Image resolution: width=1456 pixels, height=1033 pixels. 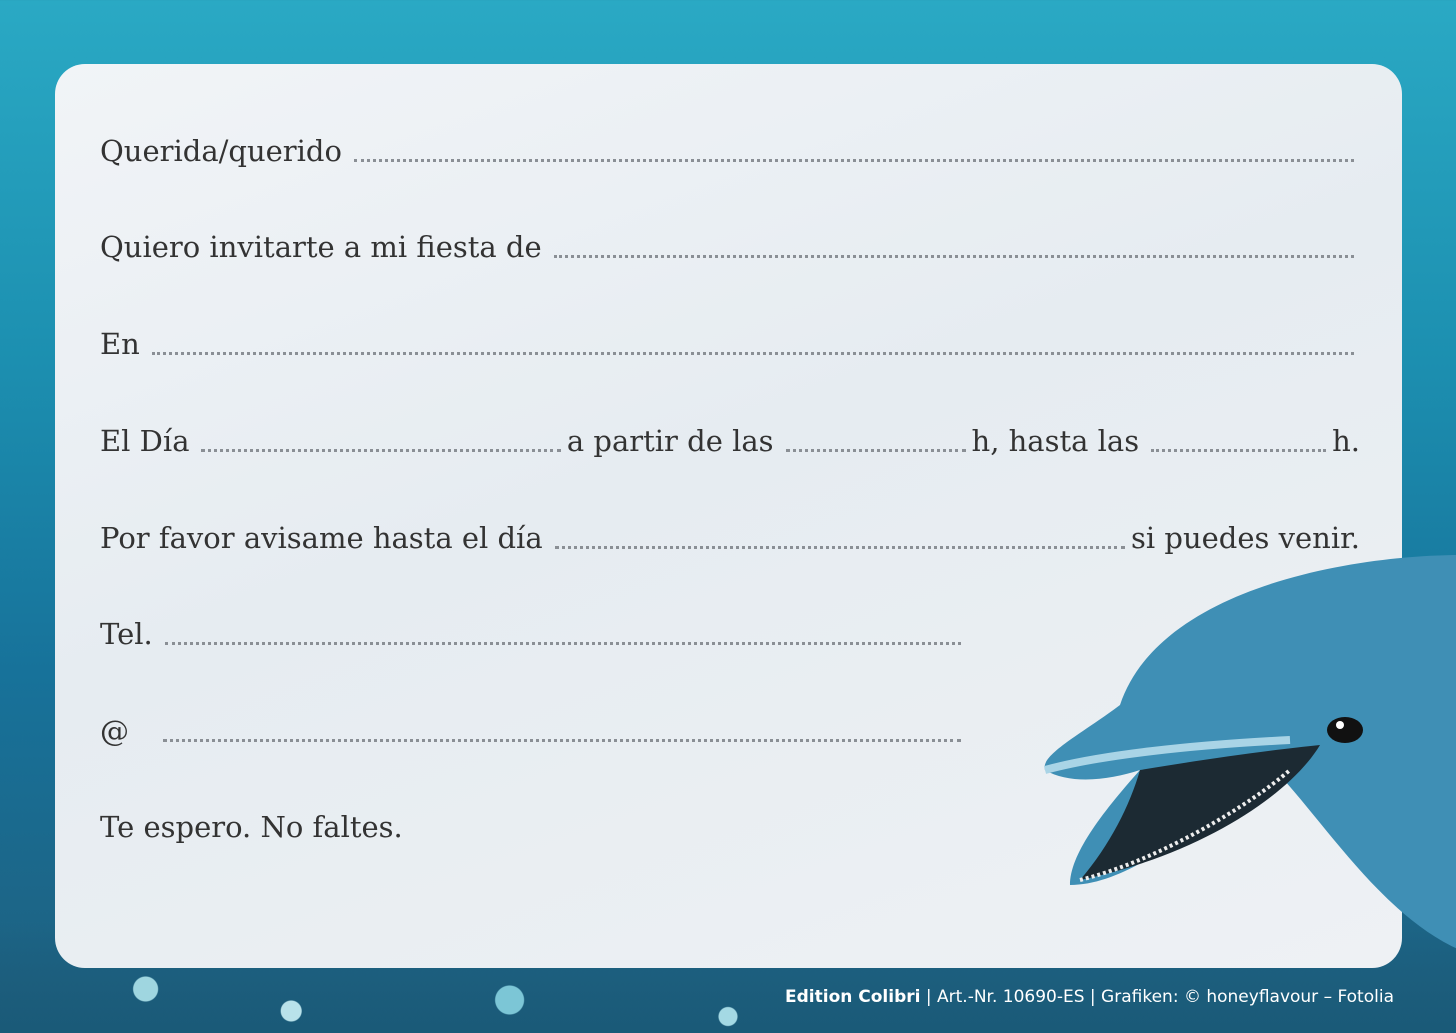 I want to click on field-from, so click(x=875, y=450).